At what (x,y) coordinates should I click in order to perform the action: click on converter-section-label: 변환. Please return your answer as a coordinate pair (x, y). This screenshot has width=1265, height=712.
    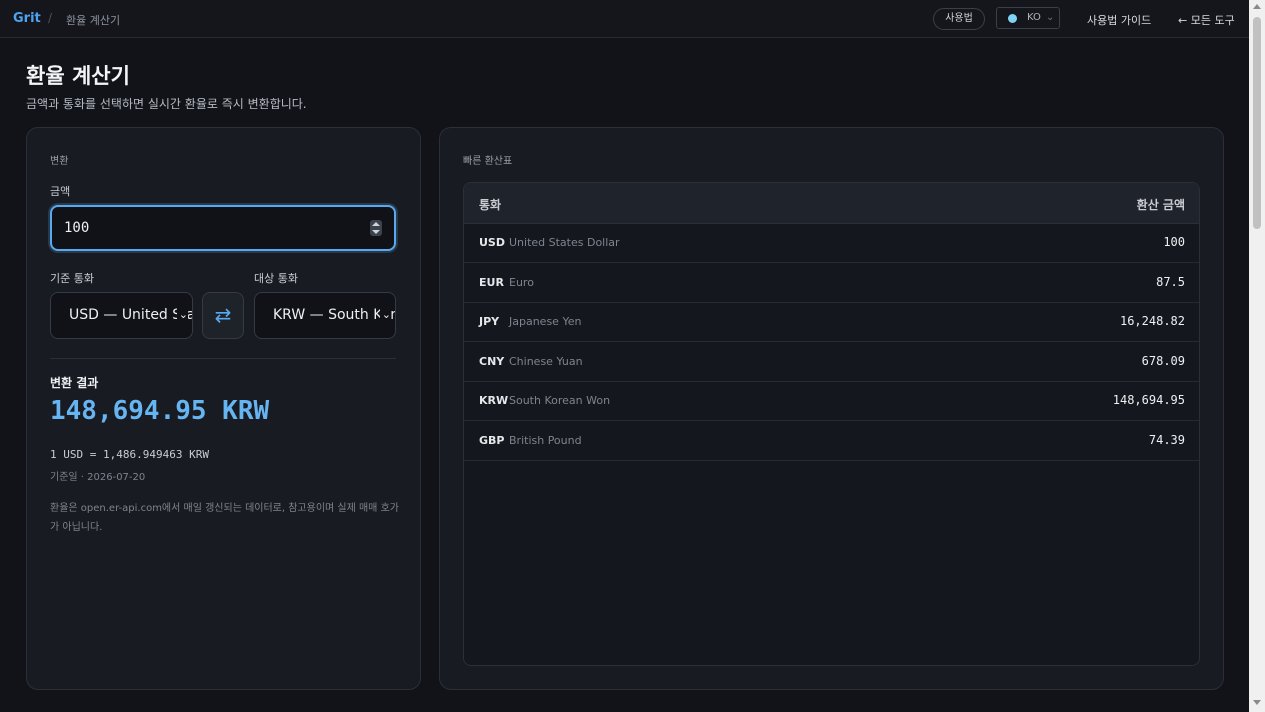
    Looking at the image, I should click on (59, 161).